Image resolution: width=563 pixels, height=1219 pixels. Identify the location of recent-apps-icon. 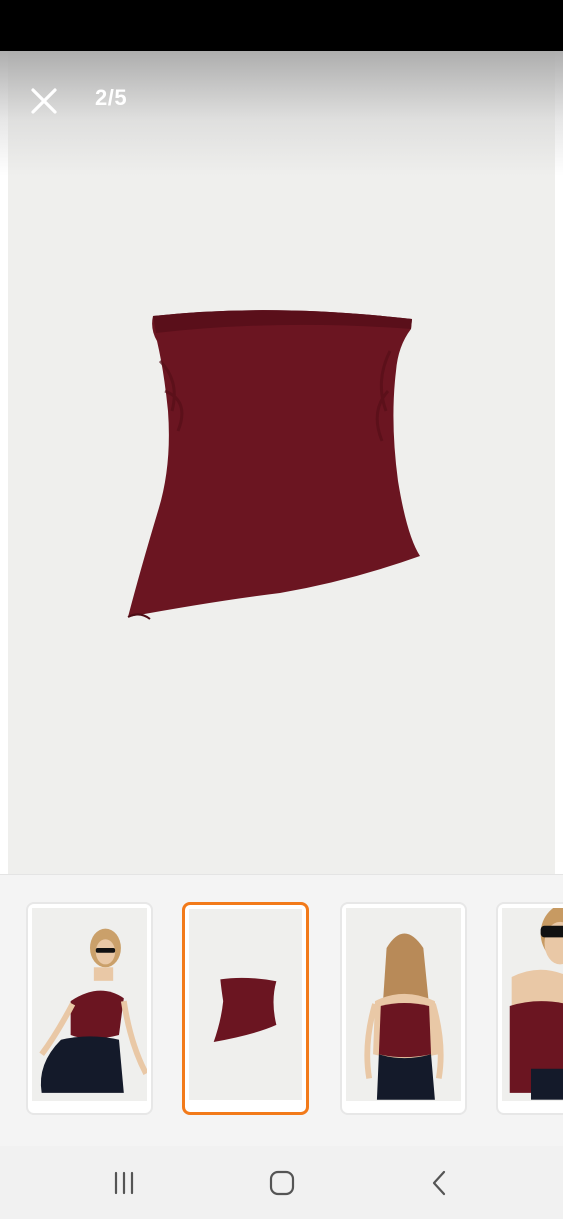
(124, 1183).